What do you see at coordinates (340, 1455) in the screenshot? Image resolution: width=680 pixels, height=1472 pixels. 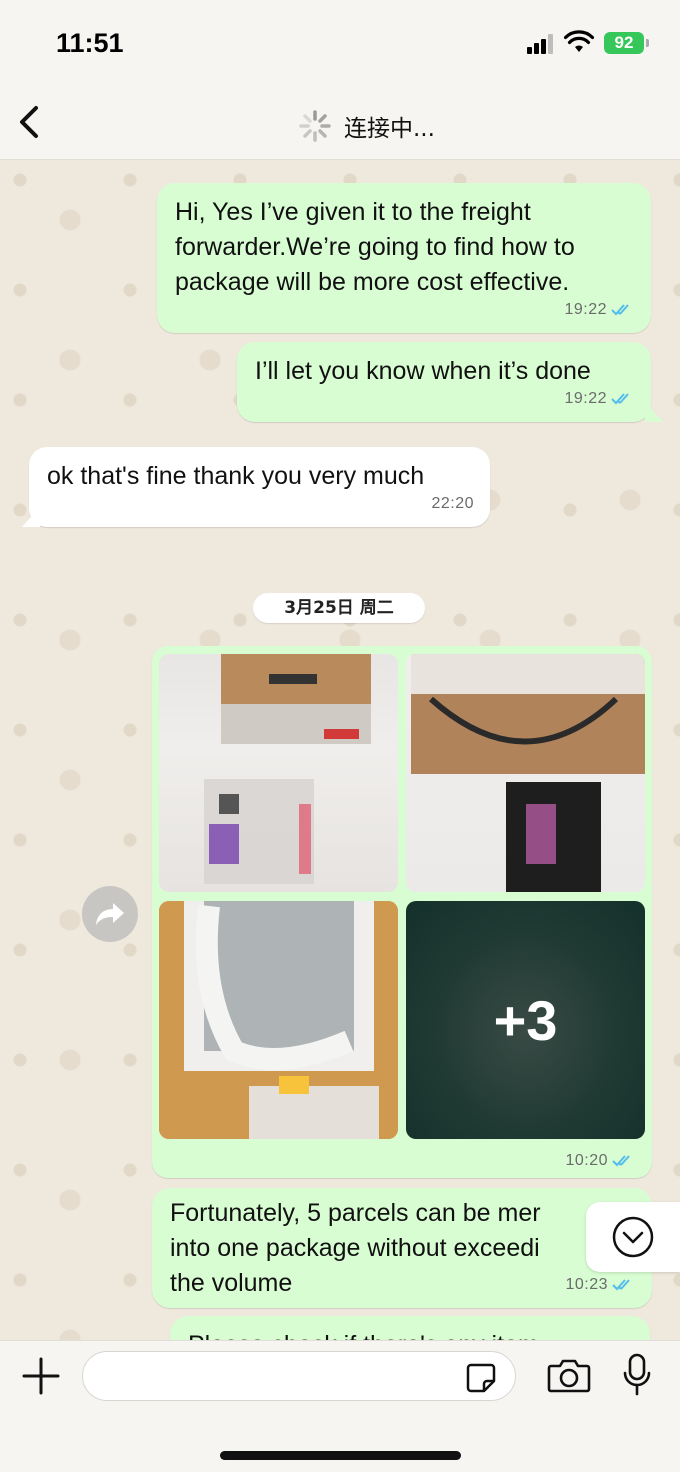 I see `home-indicator` at bounding box center [340, 1455].